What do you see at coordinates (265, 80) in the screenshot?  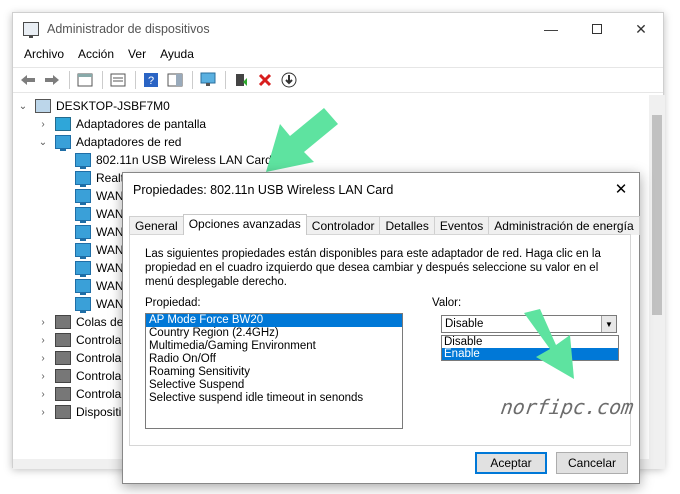 I see `uninstall-button` at bounding box center [265, 80].